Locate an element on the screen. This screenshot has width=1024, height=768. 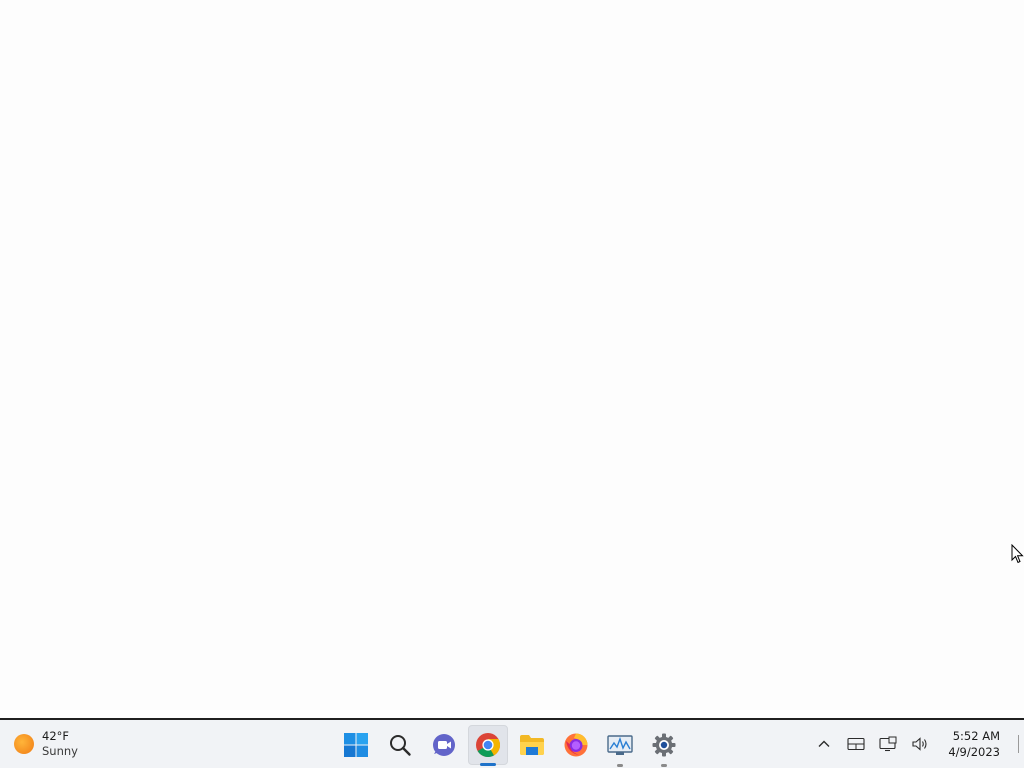
volume-button is located at coordinates (920, 744).